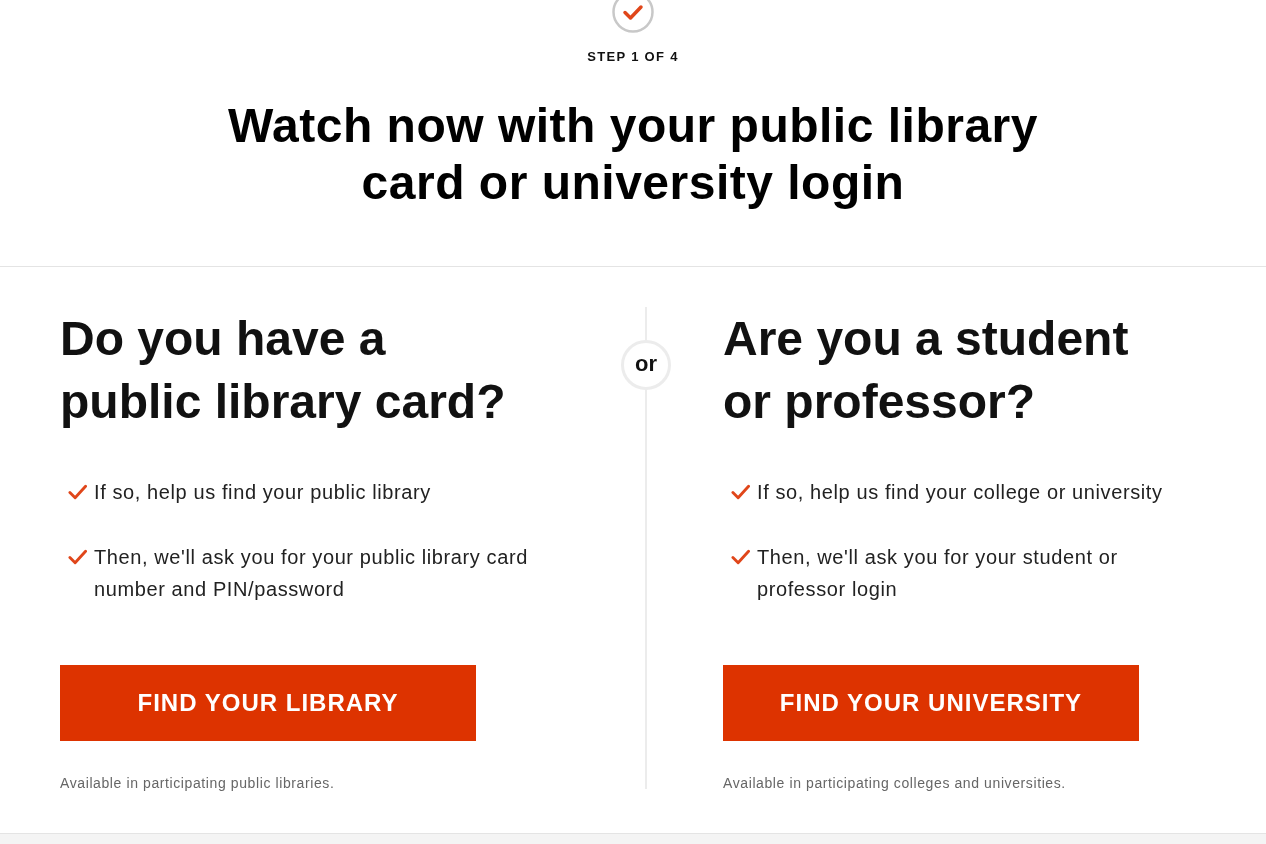  What do you see at coordinates (931, 703) in the screenshot?
I see `find-button: FIND YOUR UNIVERSITY` at bounding box center [931, 703].